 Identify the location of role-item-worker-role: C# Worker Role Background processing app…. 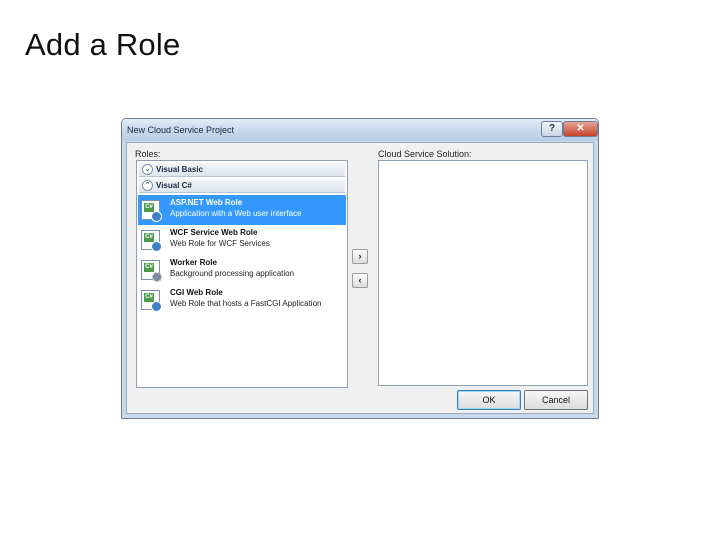
(242, 270).